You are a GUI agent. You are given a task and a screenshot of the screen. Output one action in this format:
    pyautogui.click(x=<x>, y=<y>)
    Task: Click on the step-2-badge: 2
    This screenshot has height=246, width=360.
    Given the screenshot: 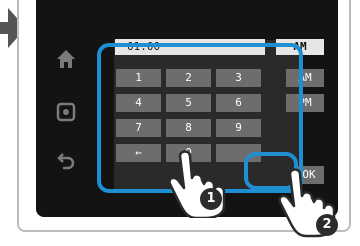 What is the action you would take?
    pyautogui.click(x=327, y=225)
    